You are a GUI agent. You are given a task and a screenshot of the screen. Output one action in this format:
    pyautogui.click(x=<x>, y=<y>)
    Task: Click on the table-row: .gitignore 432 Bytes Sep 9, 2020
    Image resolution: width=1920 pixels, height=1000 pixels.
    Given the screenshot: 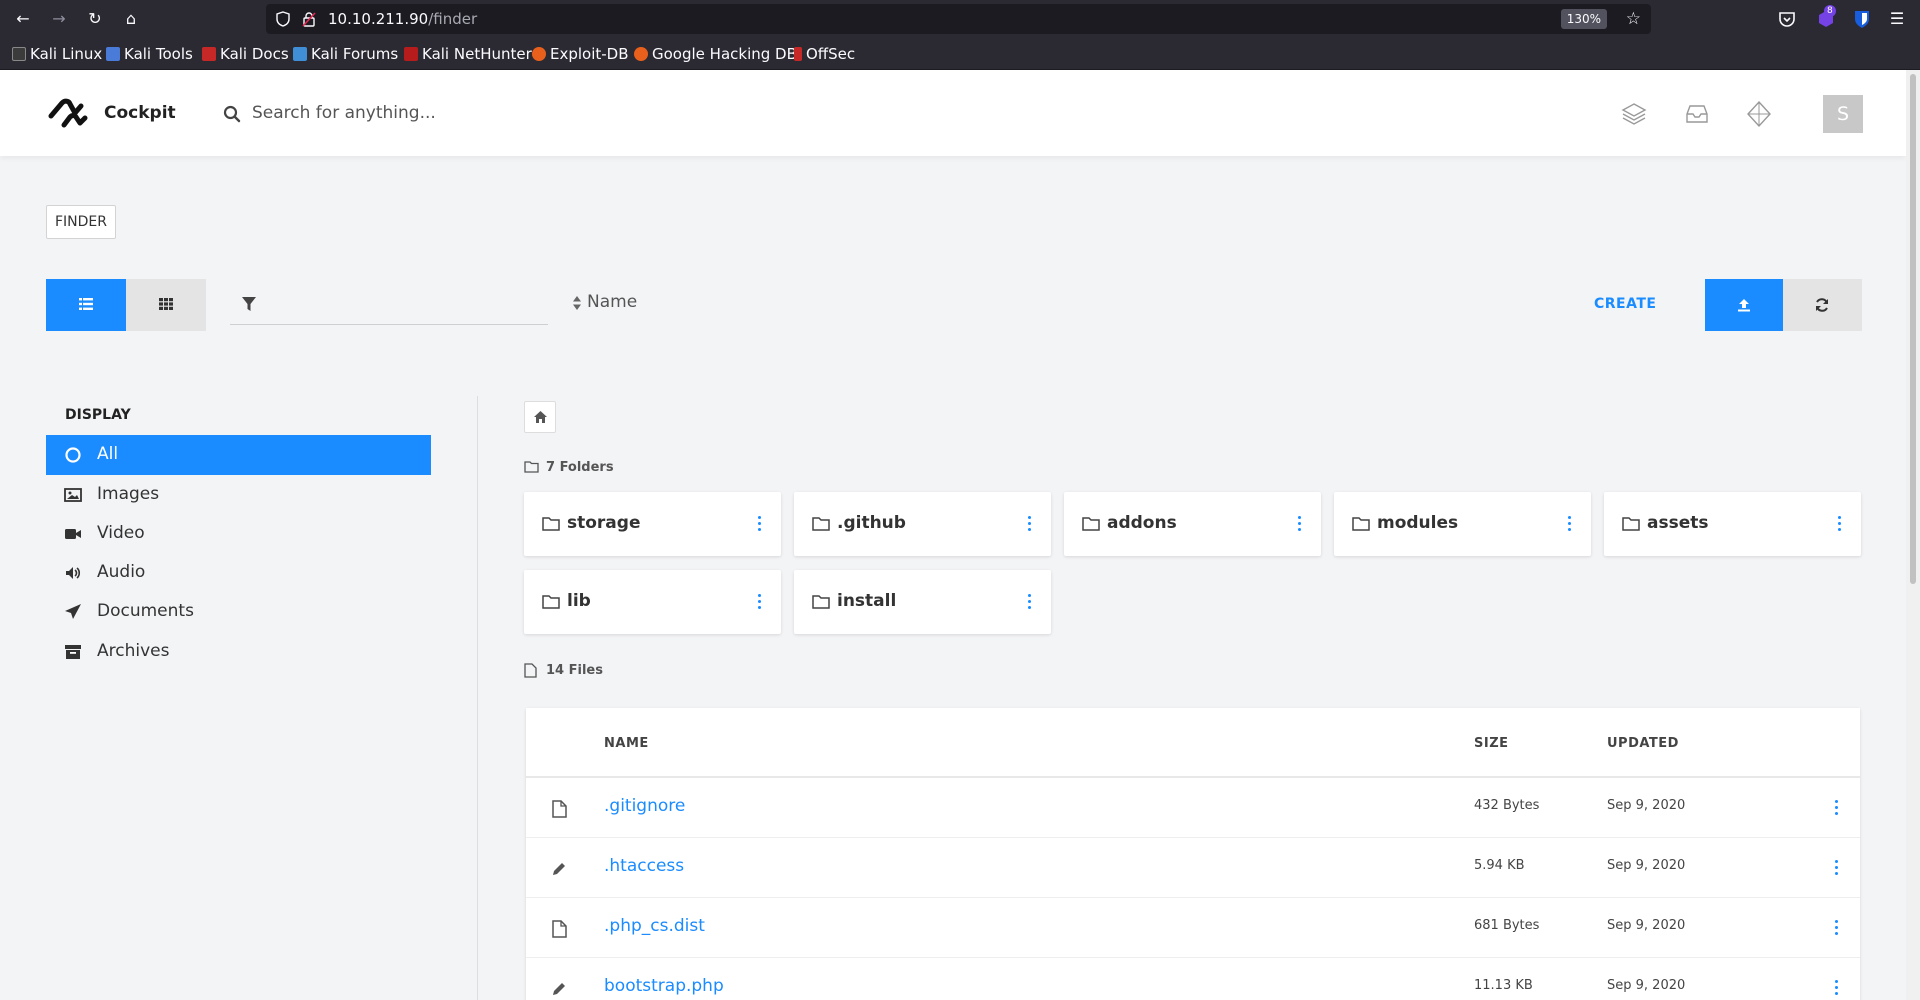 What is the action you would take?
    pyautogui.click(x=1193, y=808)
    